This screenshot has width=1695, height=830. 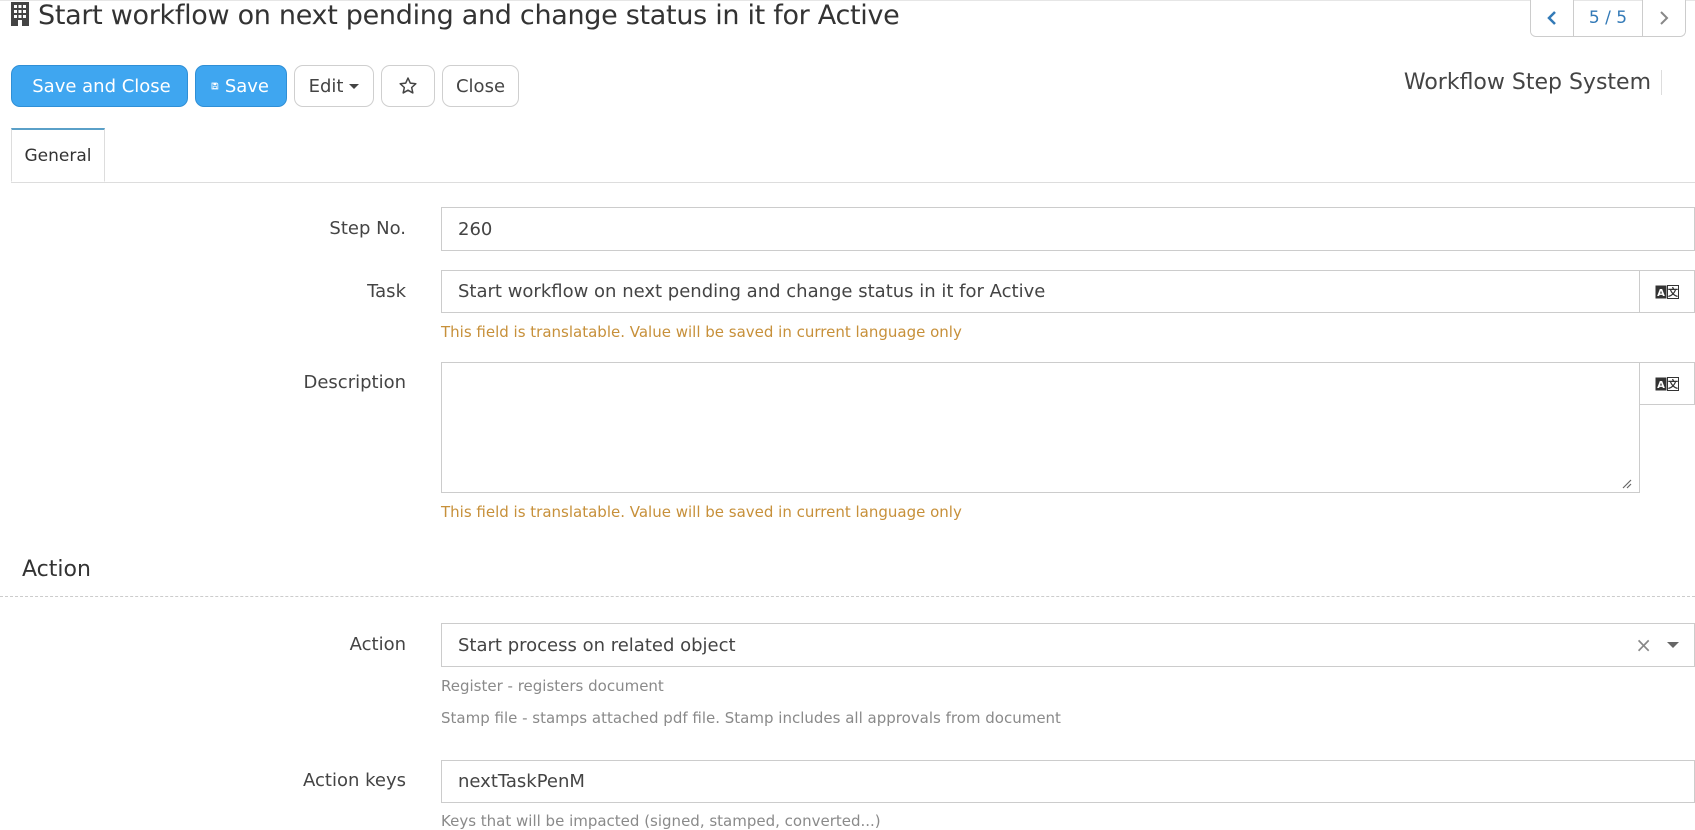 I want to click on clear-selection-icon: ×, so click(x=1643, y=645).